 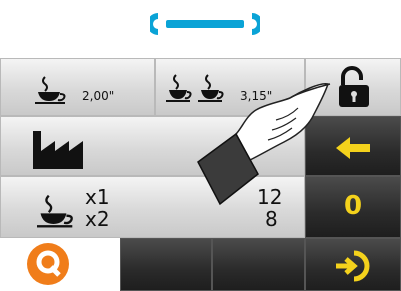 What do you see at coordinates (97, 219) in the screenshot?
I see `counter-label-double: x2` at bounding box center [97, 219].